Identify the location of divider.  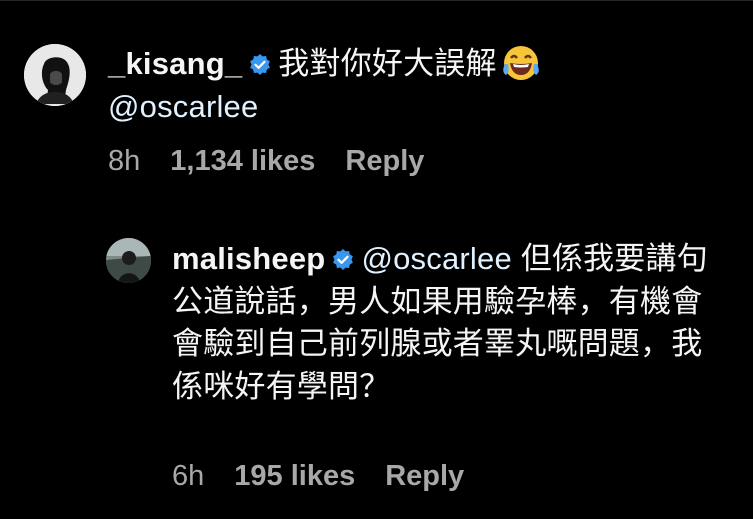
(376, 0).